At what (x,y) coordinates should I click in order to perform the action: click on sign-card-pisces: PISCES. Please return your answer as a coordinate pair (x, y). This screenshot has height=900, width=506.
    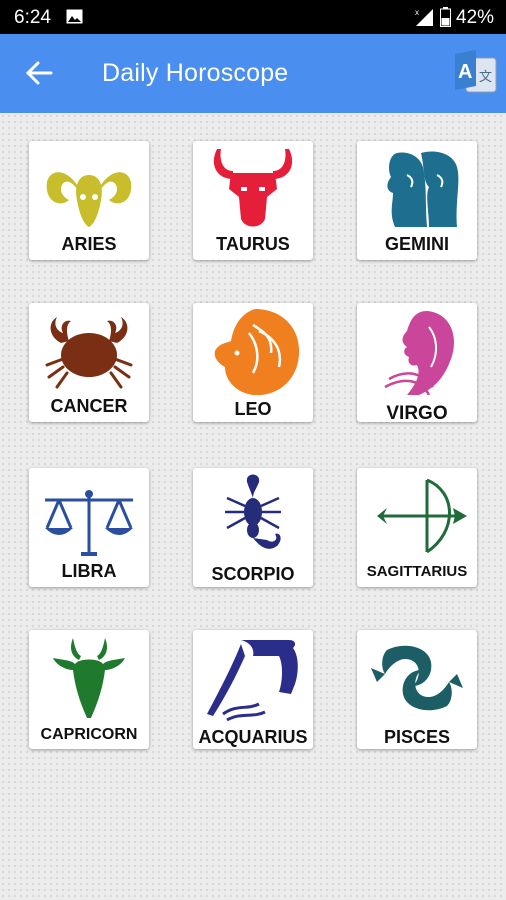
    Looking at the image, I should click on (417, 689).